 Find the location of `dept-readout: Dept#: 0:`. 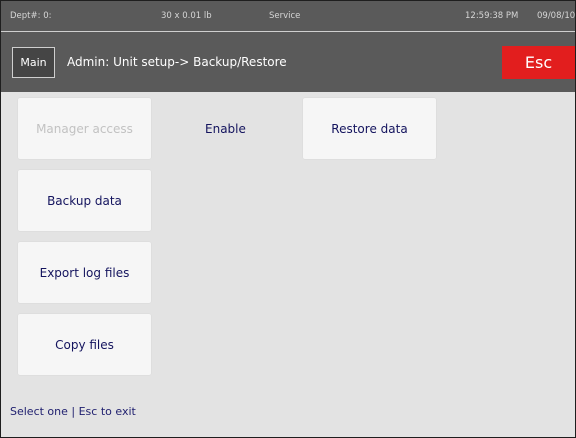

dept-readout: Dept#: 0: is located at coordinates (31, 16).